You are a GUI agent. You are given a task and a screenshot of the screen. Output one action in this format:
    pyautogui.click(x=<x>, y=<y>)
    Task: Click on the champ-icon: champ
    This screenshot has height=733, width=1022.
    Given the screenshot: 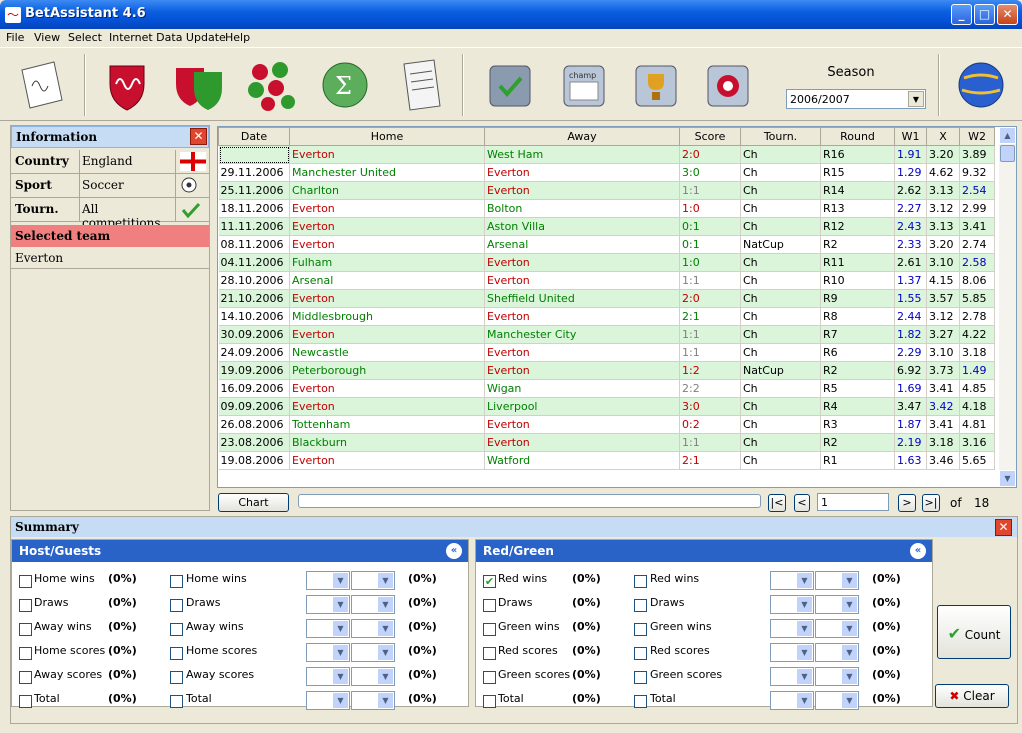 What is the action you would take?
    pyautogui.click(x=585, y=85)
    